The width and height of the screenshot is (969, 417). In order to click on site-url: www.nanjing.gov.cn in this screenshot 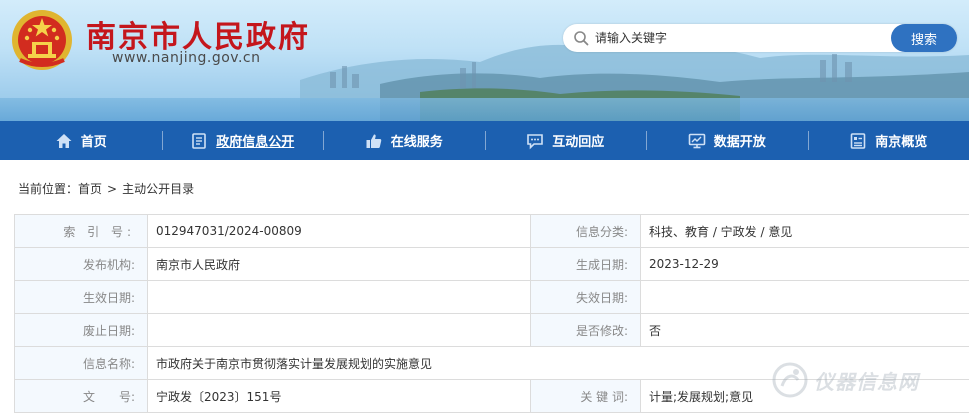, I will do `click(186, 58)`.